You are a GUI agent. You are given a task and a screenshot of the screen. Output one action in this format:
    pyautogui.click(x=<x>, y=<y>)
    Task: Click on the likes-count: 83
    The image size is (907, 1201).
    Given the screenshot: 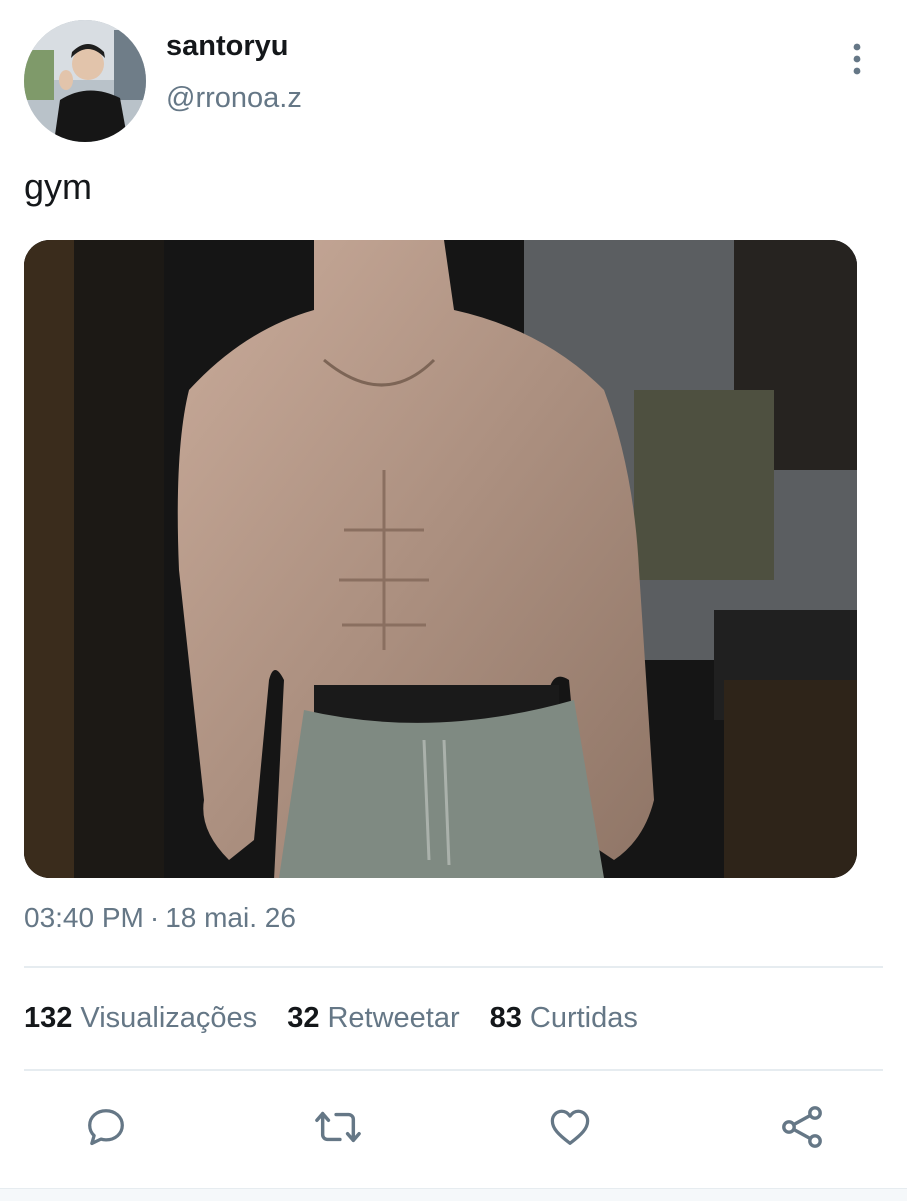 What is the action you would take?
    pyautogui.click(x=505, y=1018)
    